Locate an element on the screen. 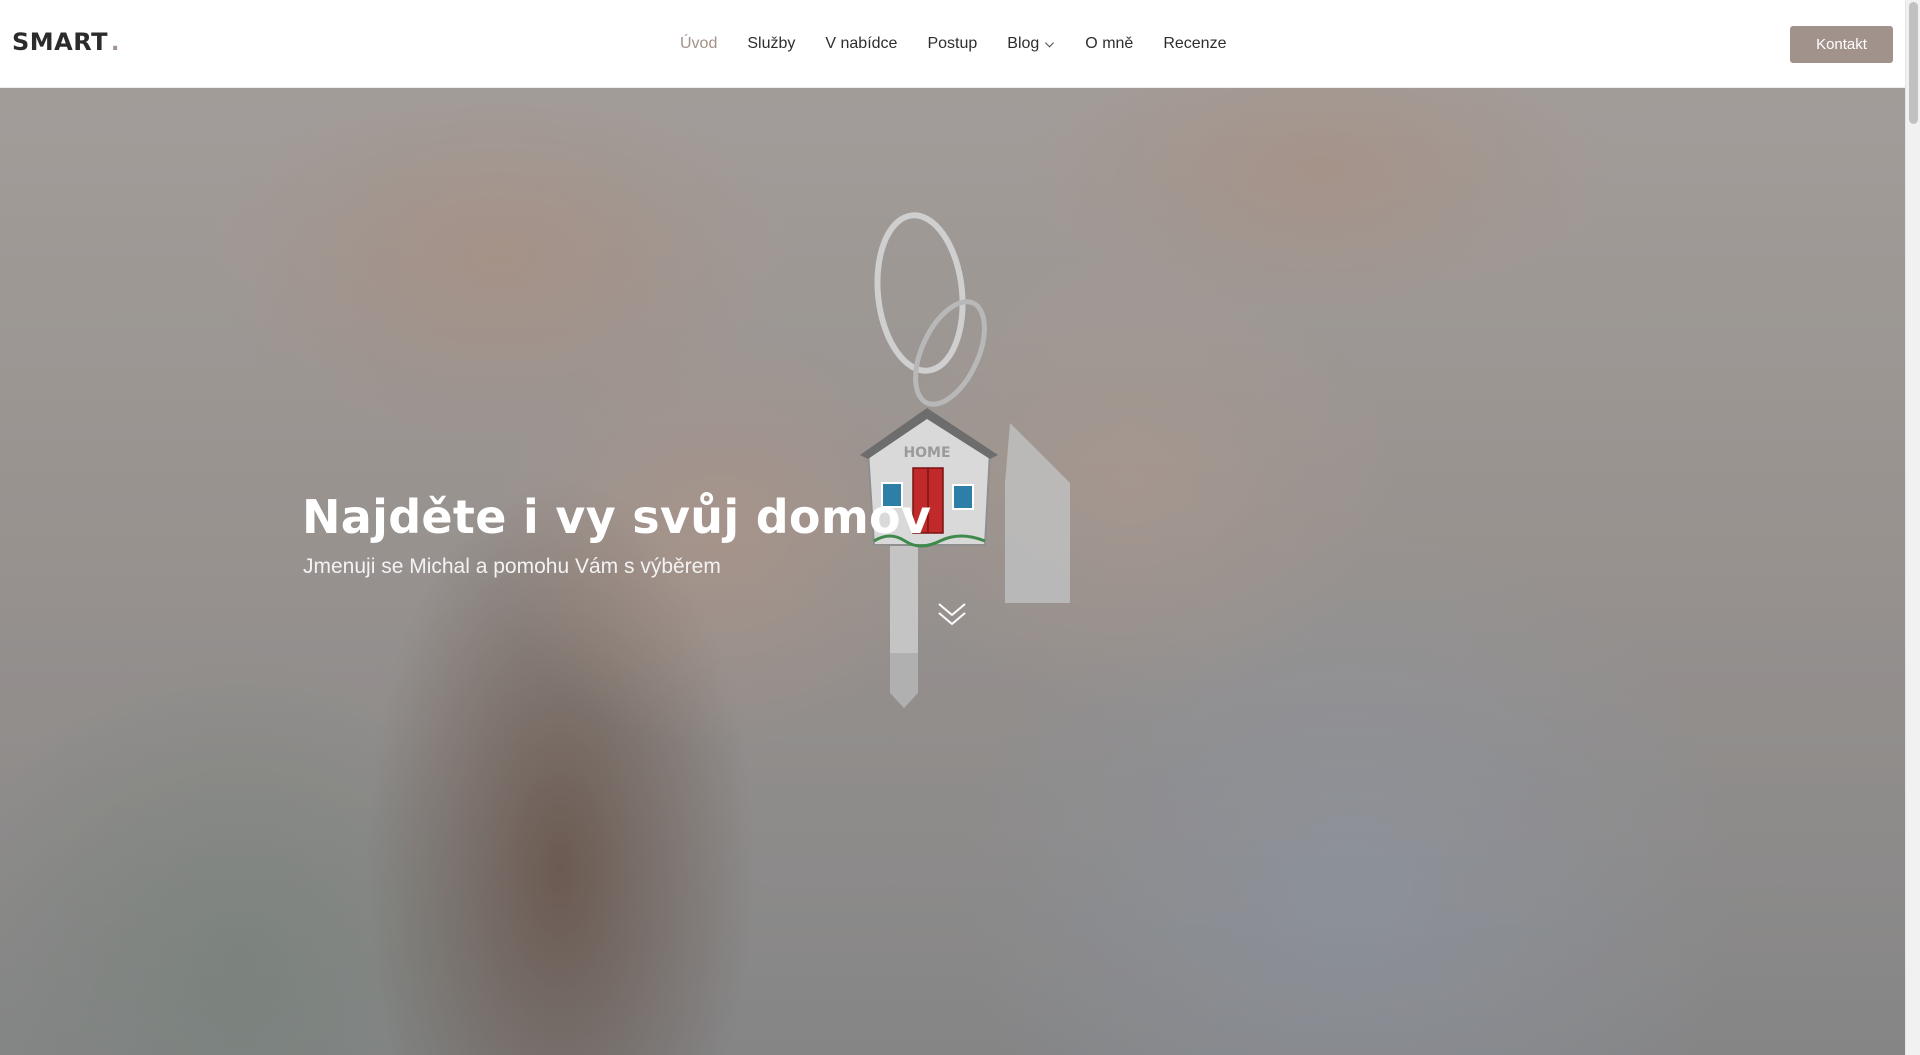 The height and width of the screenshot is (1055, 1920). logo-text: SMART is located at coordinates (60, 42).